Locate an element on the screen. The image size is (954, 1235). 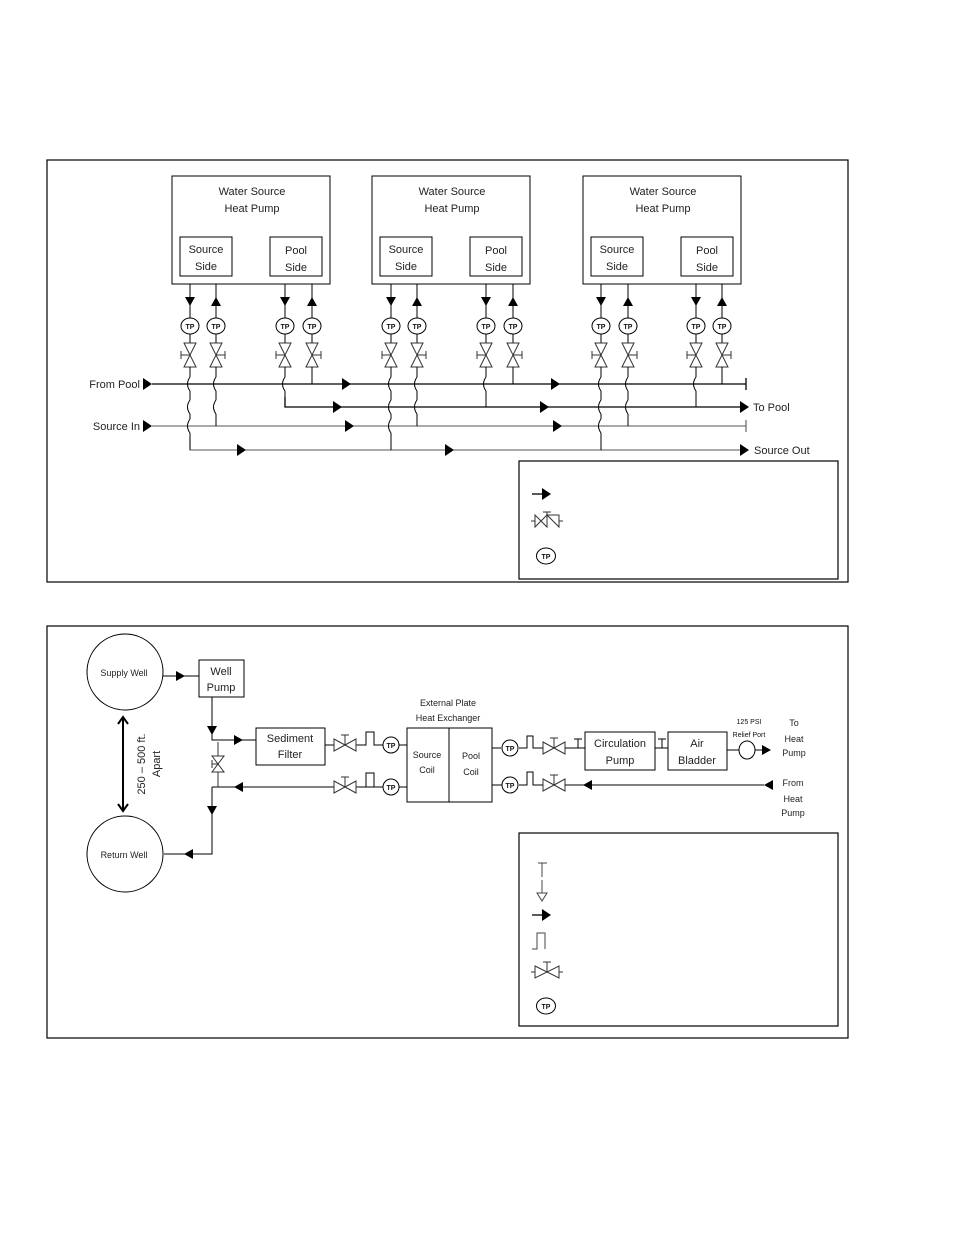
return-well: Return Well is located at coordinates (125, 854).